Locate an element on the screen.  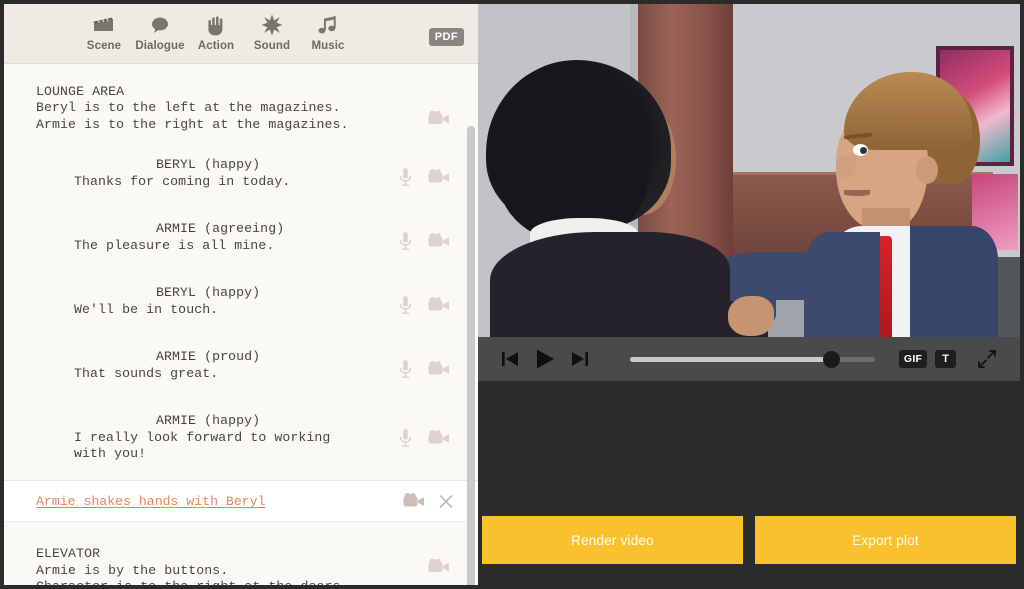
scrollbar-thumb is located at coordinates (471, 355).